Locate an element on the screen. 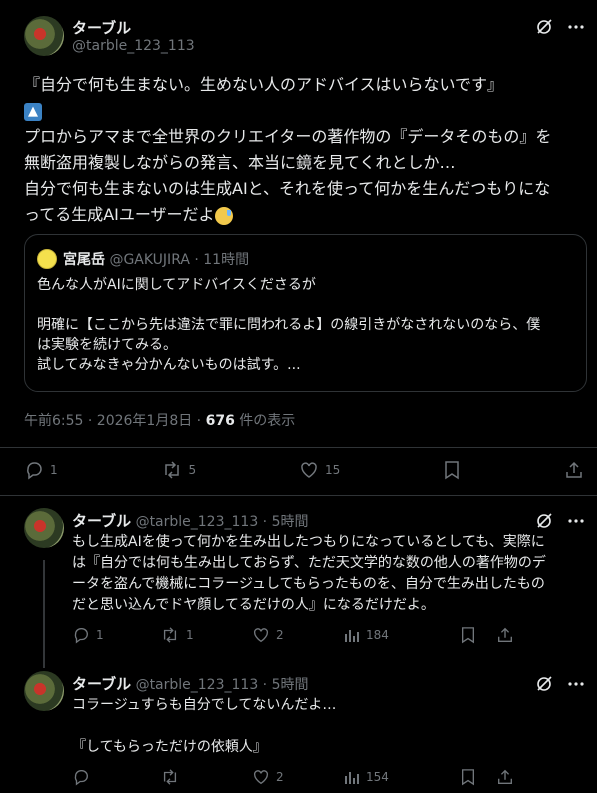  quote-line: 明確に【ここから先は違法で罪に問われるよ】の線引きがなされないのなら、僕 is located at coordinates (289, 325).